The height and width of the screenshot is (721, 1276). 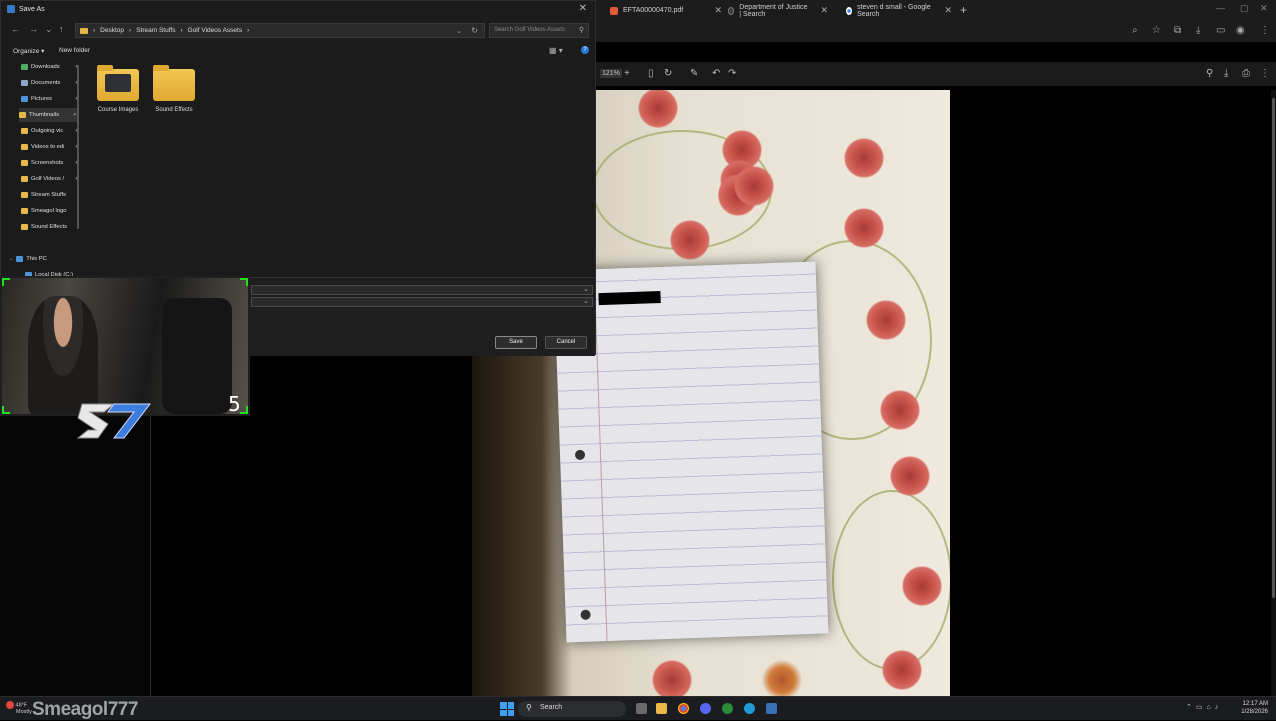 What do you see at coordinates (641, 708) in the screenshot?
I see `task-view-icon` at bounding box center [641, 708].